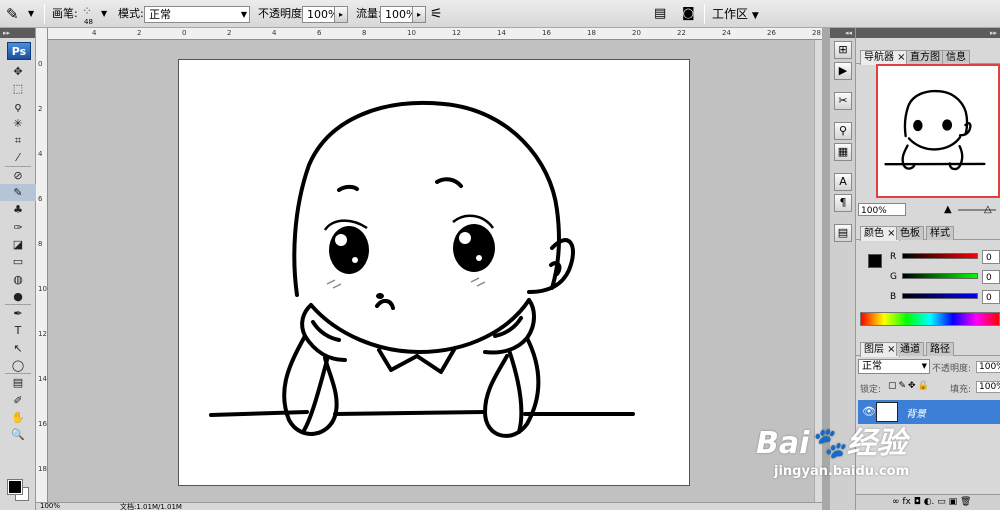 The image size is (1000, 510). Describe the element at coordinates (916, 414) in the screenshot. I see `layer-name: 背景` at that location.